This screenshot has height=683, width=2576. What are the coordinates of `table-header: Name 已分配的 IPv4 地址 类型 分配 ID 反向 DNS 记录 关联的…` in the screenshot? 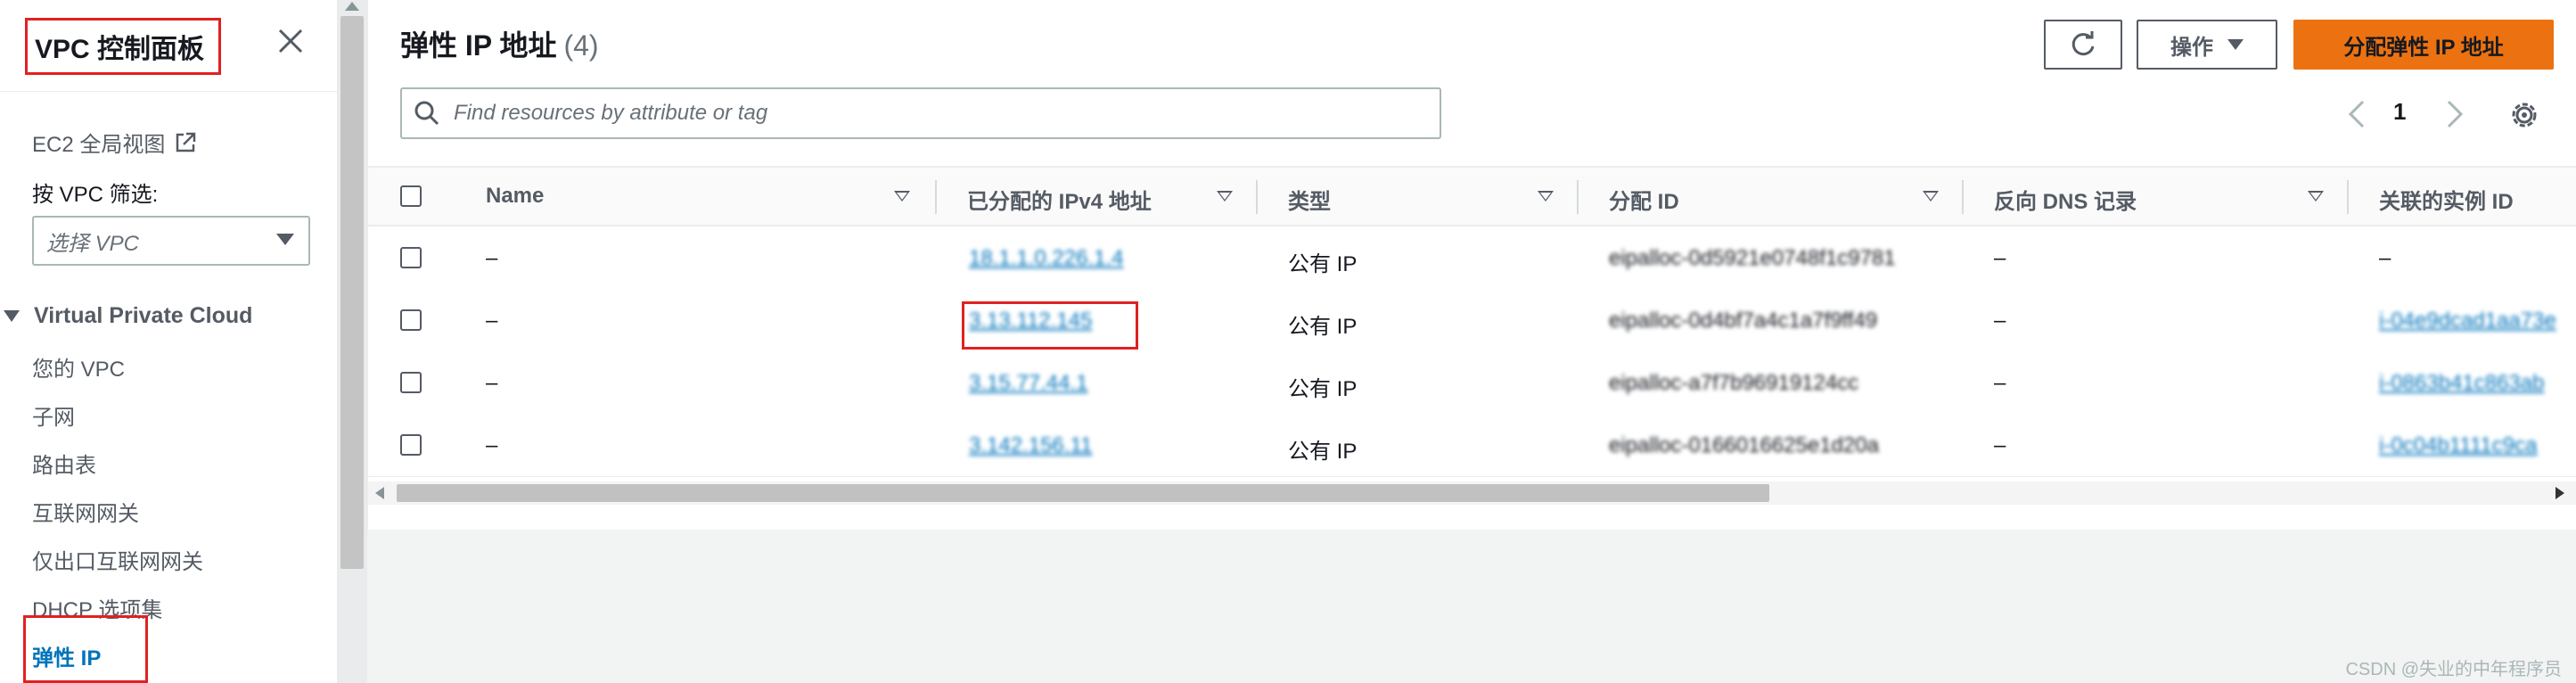 It's located at (1472, 196).